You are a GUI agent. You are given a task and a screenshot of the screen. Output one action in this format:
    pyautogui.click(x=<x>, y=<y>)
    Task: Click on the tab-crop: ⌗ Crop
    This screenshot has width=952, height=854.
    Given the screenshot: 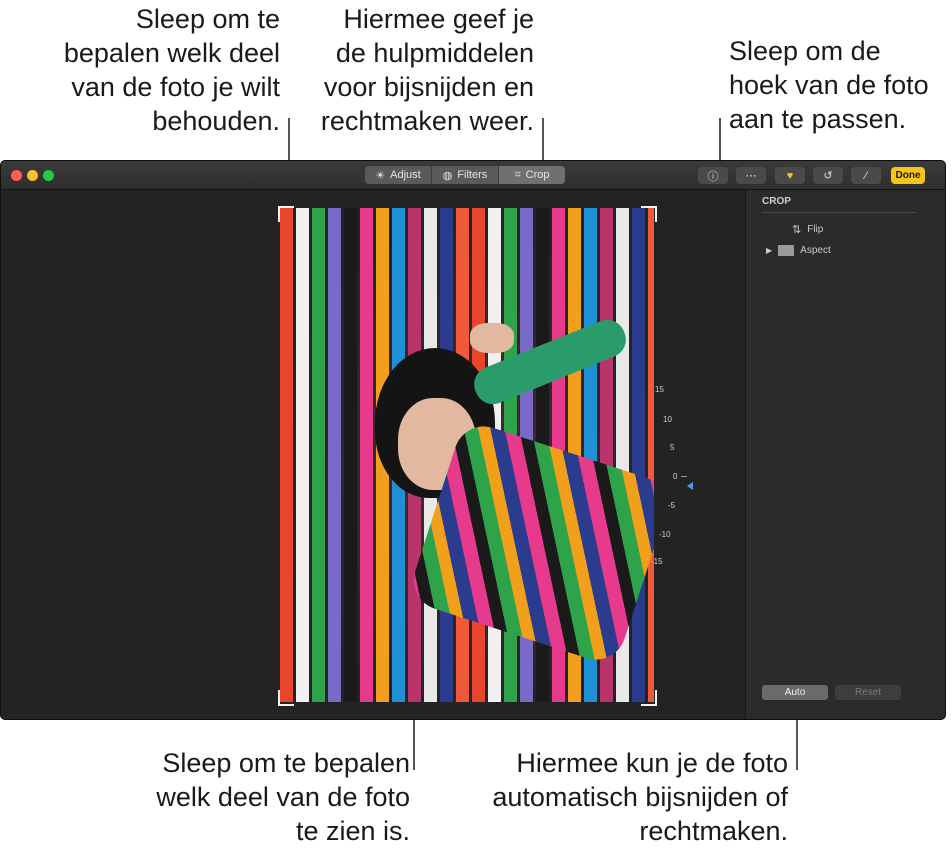 What is the action you would take?
    pyautogui.click(x=532, y=175)
    